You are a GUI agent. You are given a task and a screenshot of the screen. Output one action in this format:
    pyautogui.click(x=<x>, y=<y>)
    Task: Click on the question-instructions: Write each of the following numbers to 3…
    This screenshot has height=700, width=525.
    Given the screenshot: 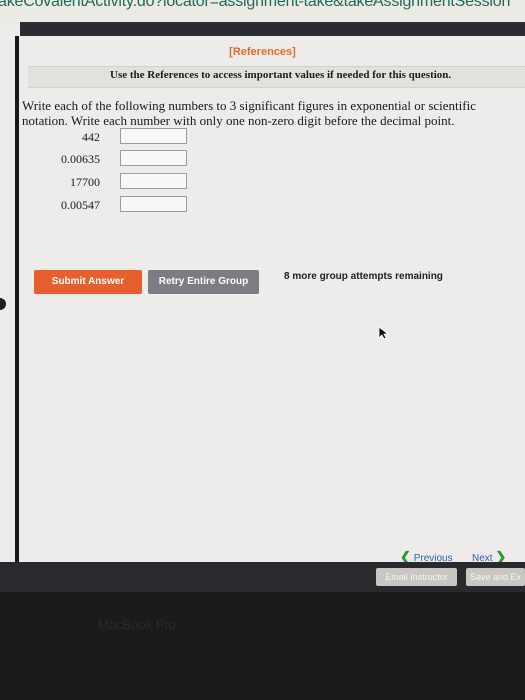 What is the action you would take?
    pyautogui.click(x=249, y=113)
    